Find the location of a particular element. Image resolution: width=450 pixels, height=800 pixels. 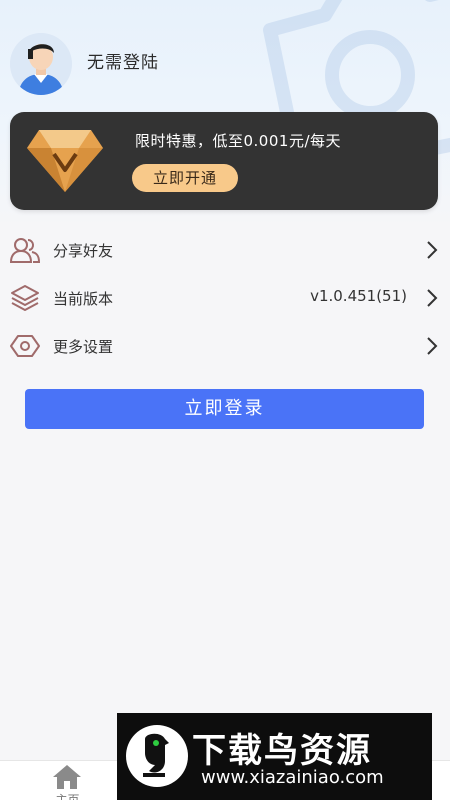

version-value: v1.0.451(51) is located at coordinates (358, 296).